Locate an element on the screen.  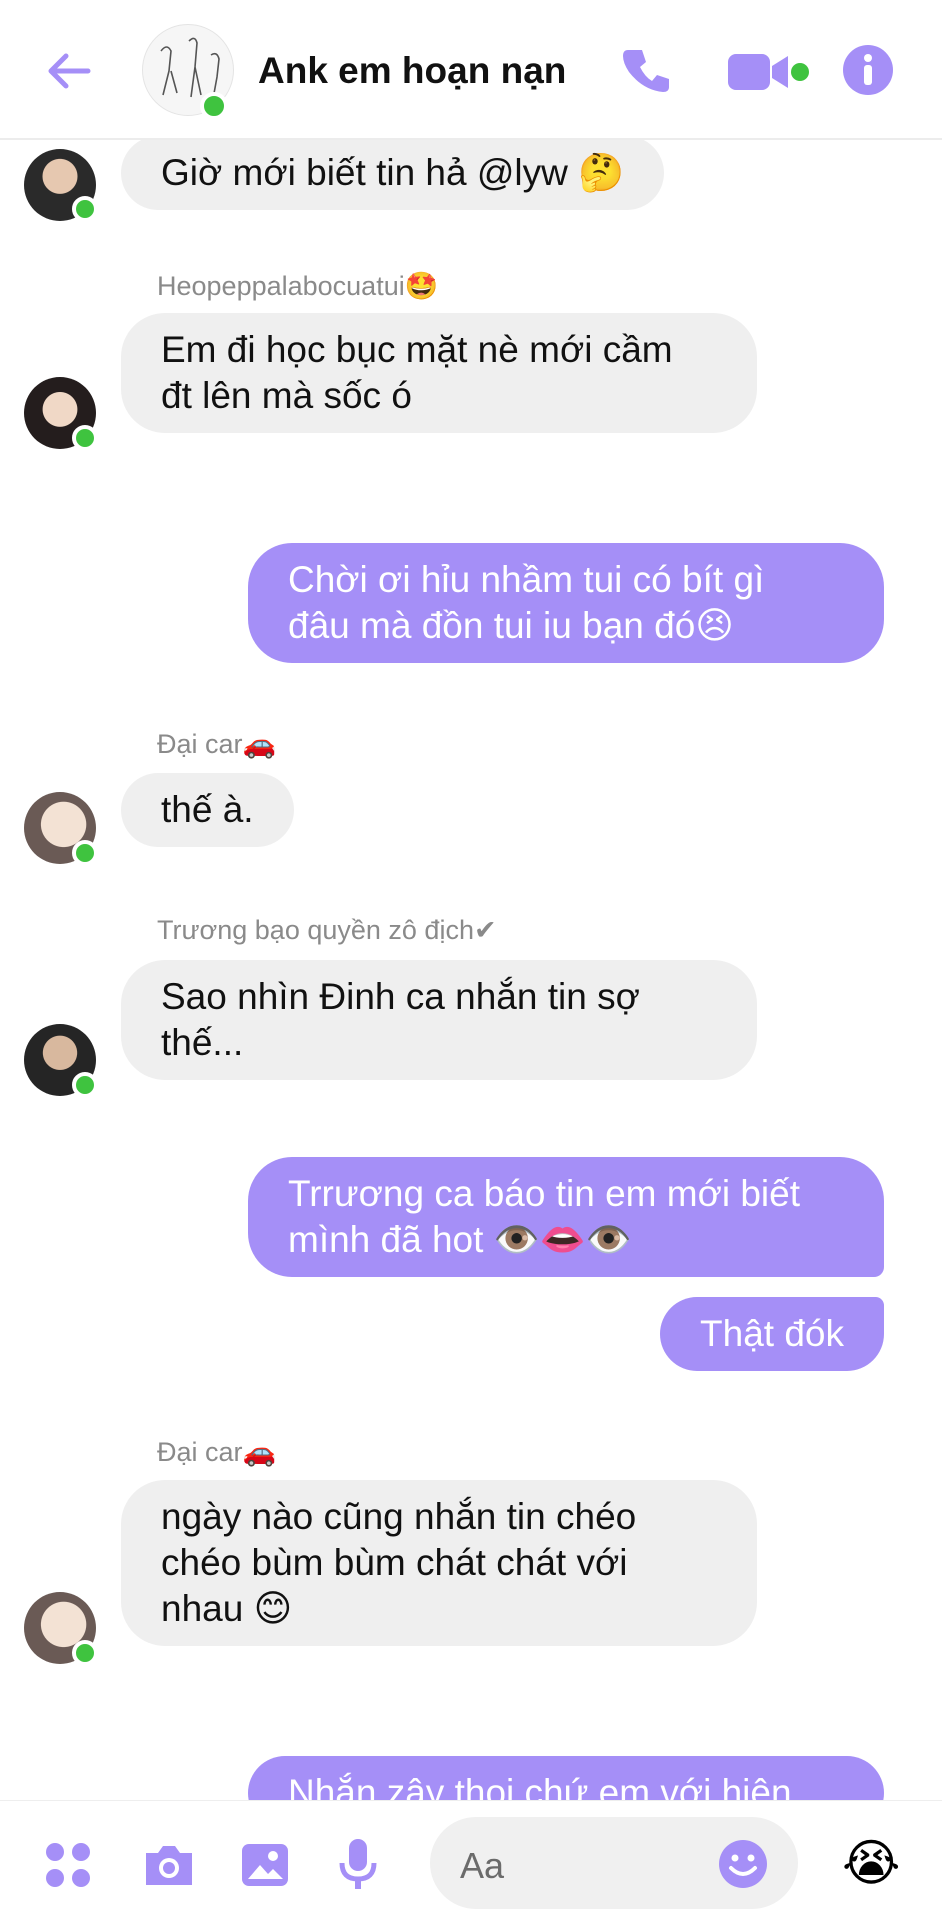
image-icon is located at coordinates (265, 1865).